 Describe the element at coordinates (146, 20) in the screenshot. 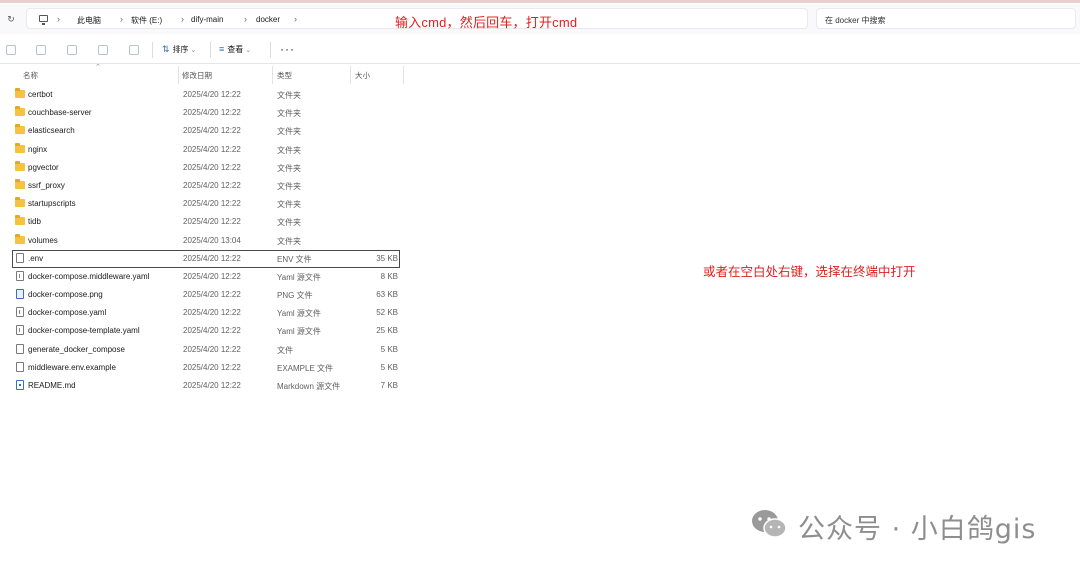

I see `breadcrumb-drive: 软件 (E:)` at that location.